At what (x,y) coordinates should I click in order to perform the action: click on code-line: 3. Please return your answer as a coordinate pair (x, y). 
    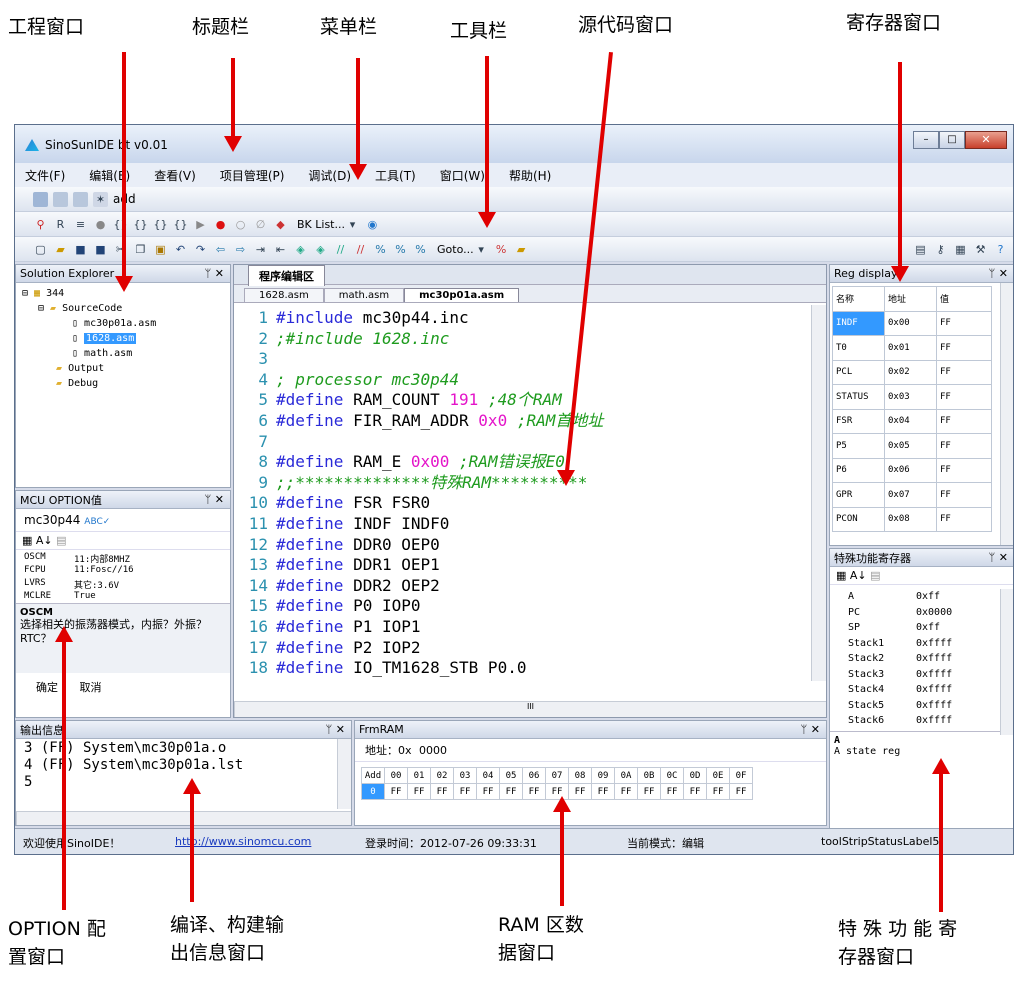
    Looking at the image, I should click on (523, 359).